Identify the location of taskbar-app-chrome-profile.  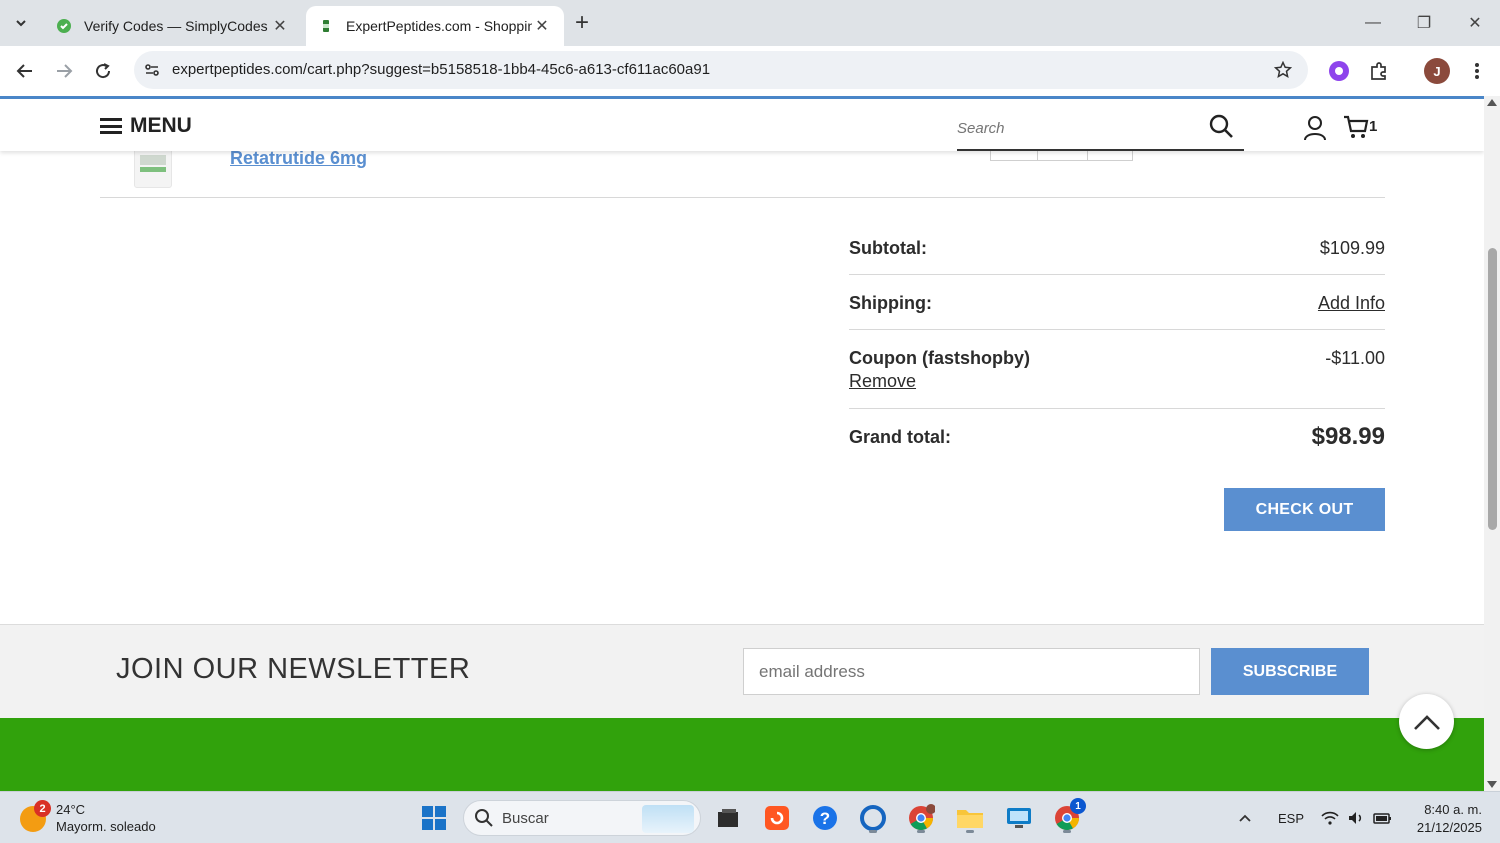
(921, 818).